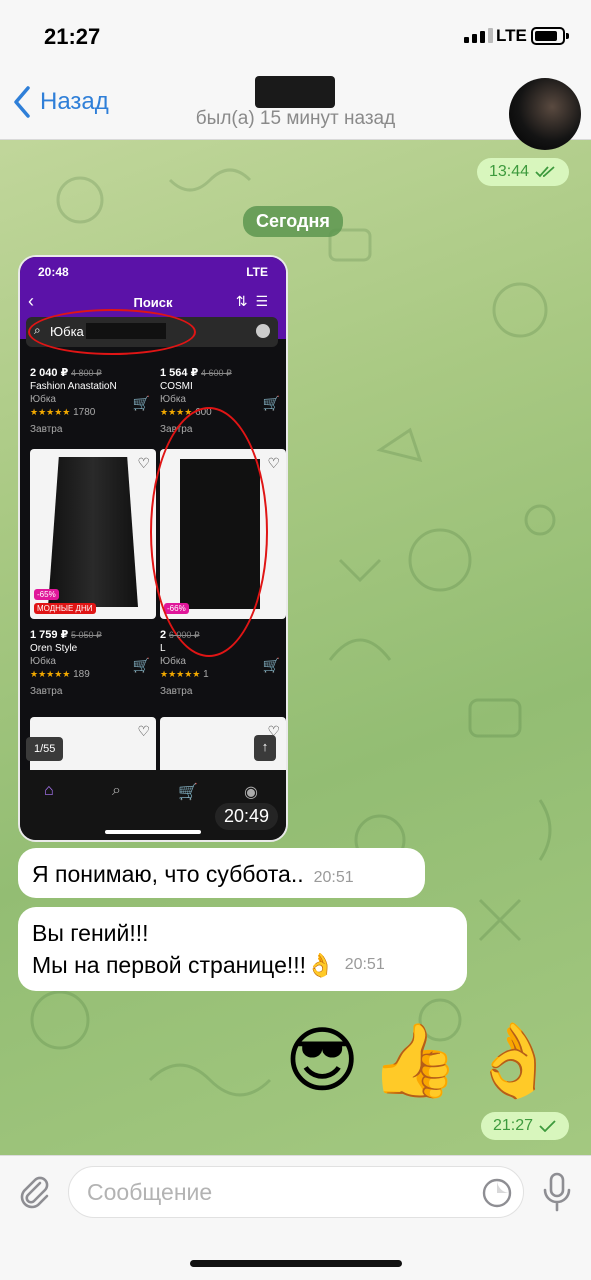 This screenshot has width=591, height=1280. Describe the element at coordinates (257, 272) in the screenshot. I see `phone-network: LTE` at that location.